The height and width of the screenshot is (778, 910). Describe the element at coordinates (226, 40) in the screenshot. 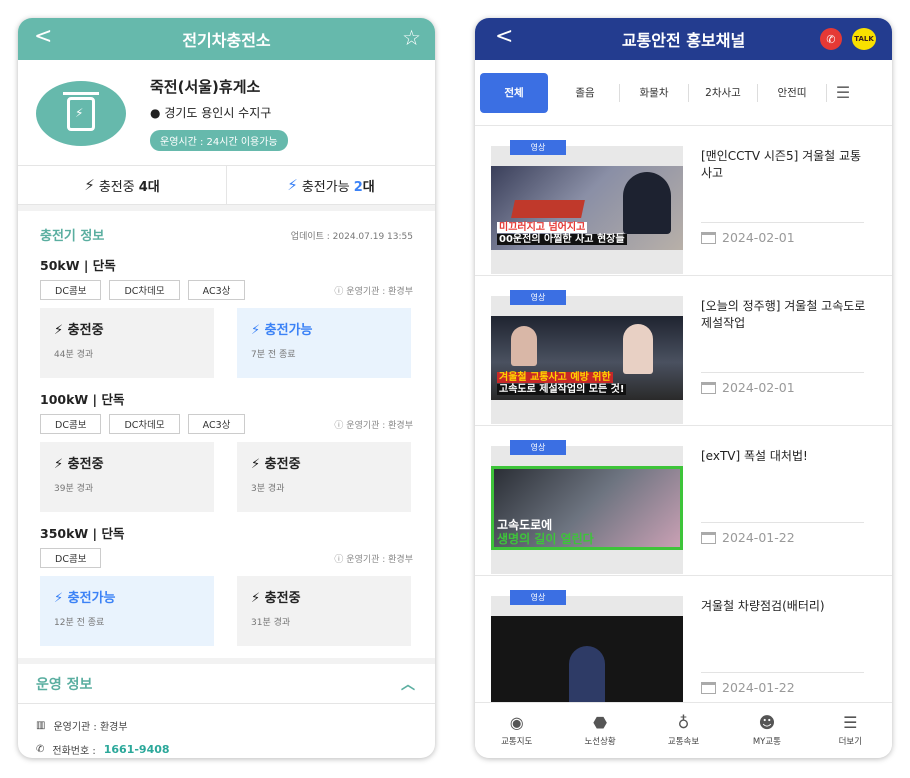

I see `page-title: 전기차충전소` at that location.